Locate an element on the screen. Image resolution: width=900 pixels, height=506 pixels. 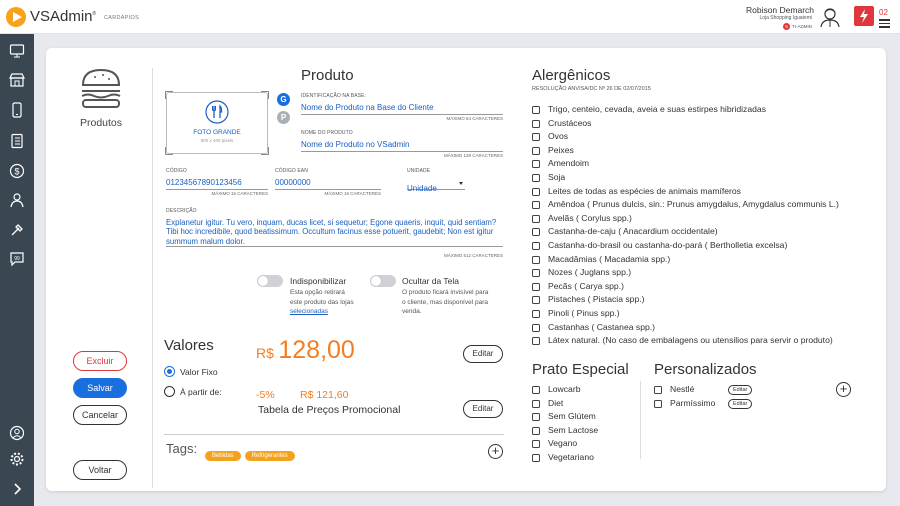
tags-list: Bebidas Refrigerantes is located at coordinates (252, 453).